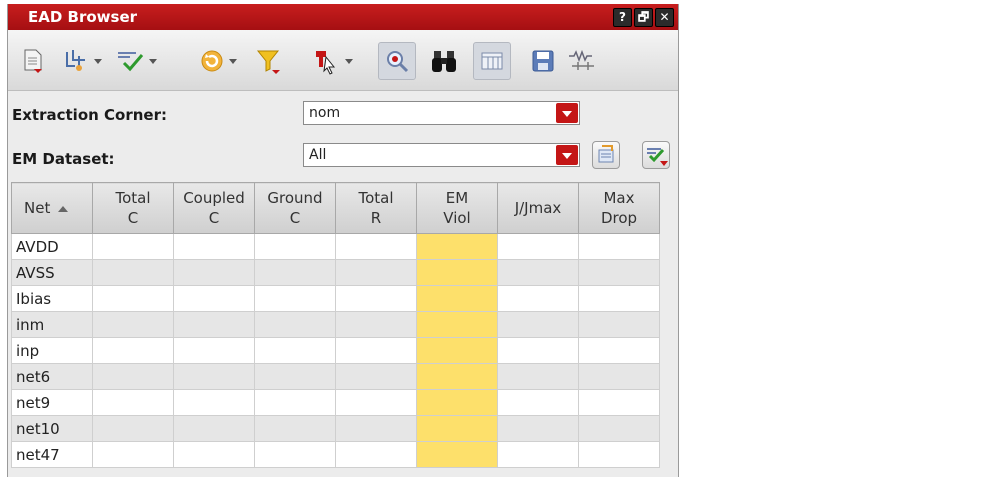 The image size is (1004, 477). What do you see at coordinates (82, 61) in the screenshot?
I see `net-selection-button` at bounding box center [82, 61].